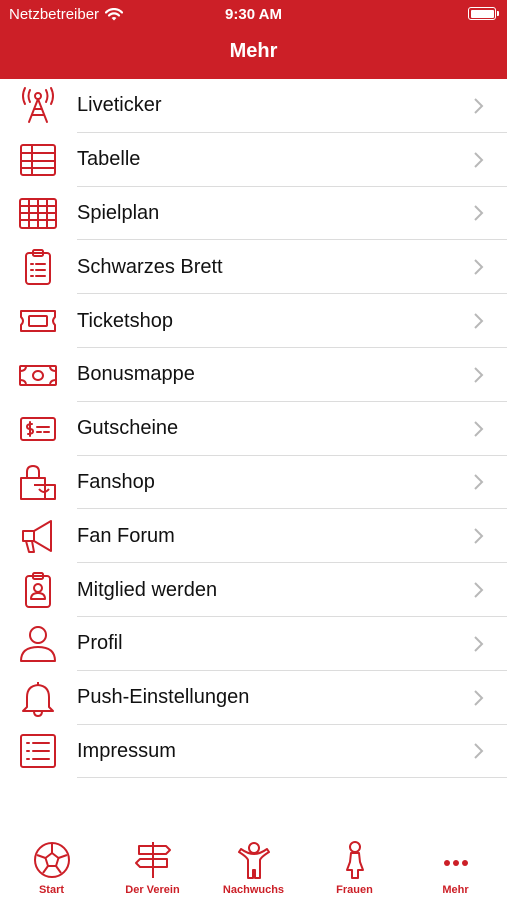 The height and width of the screenshot is (900, 507). What do you see at coordinates (147, 589) in the screenshot?
I see `menu-item-label: Mitglied werden` at bounding box center [147, 589].